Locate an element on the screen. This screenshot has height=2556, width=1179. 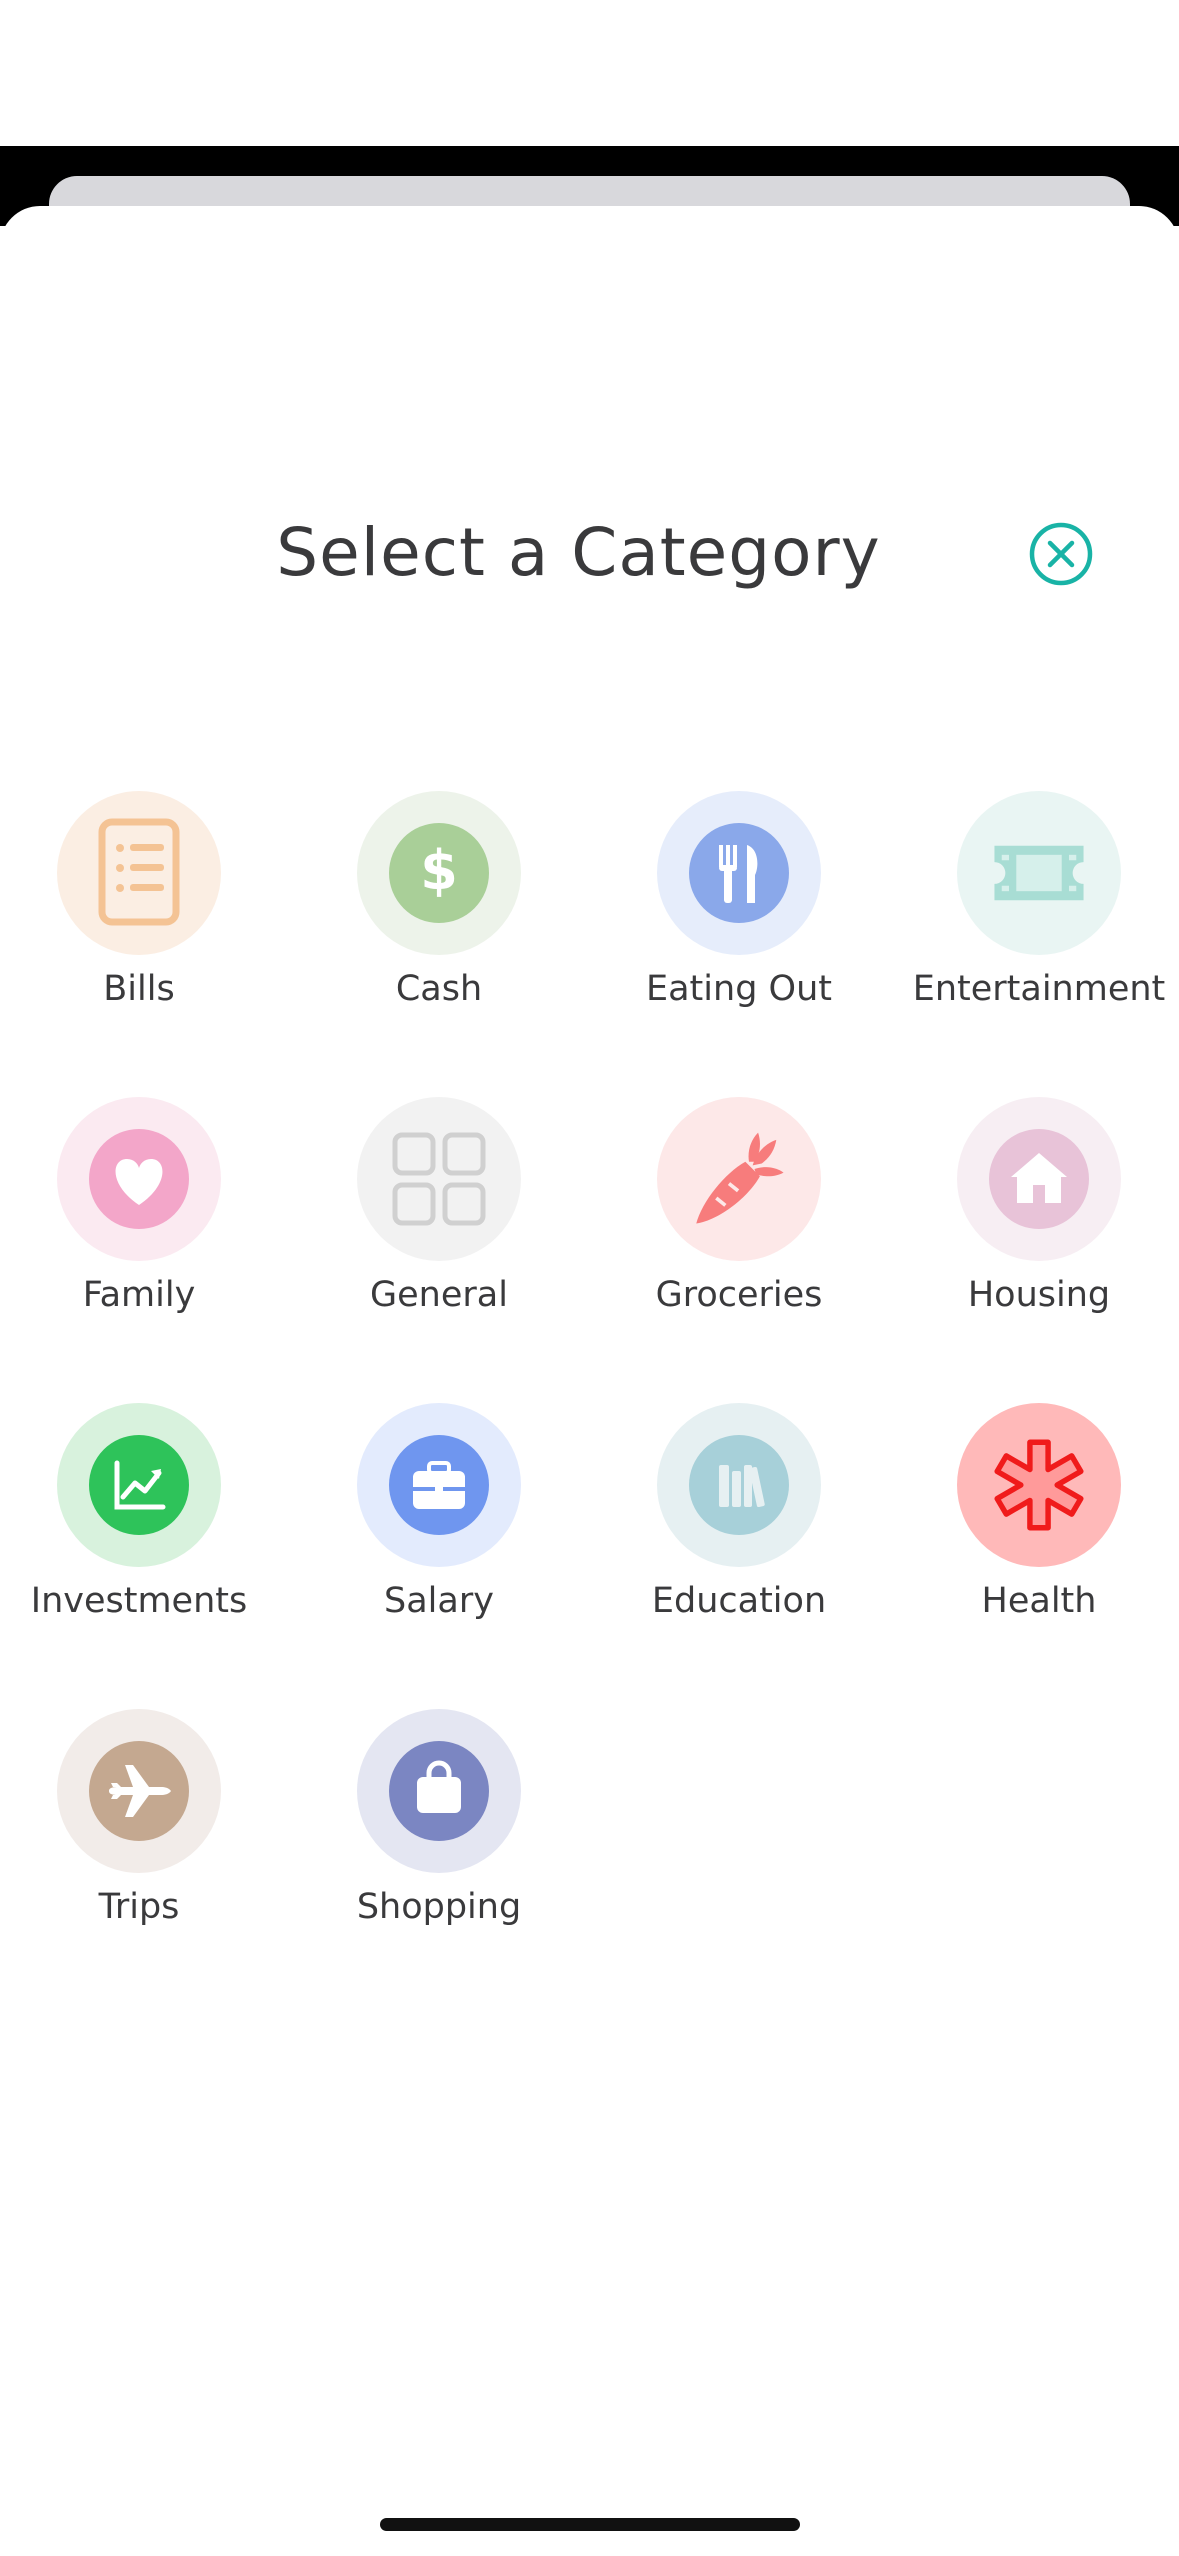
briefcase-icon is located at coordinates (439, 1485).